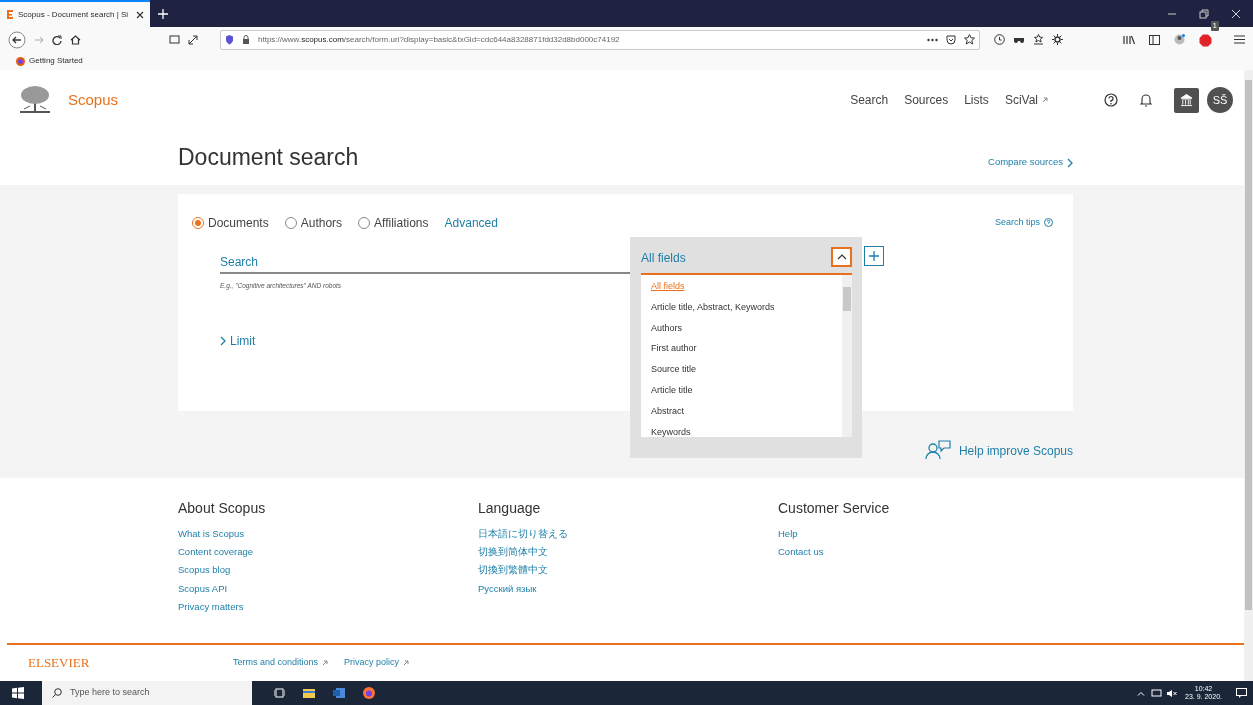 This screenshot has width=1253, height=705. What do you see at coordinates (49, 61) in the screenshot?
I see `bookmark-link: Getting Started` at bounding box center [49, 61].